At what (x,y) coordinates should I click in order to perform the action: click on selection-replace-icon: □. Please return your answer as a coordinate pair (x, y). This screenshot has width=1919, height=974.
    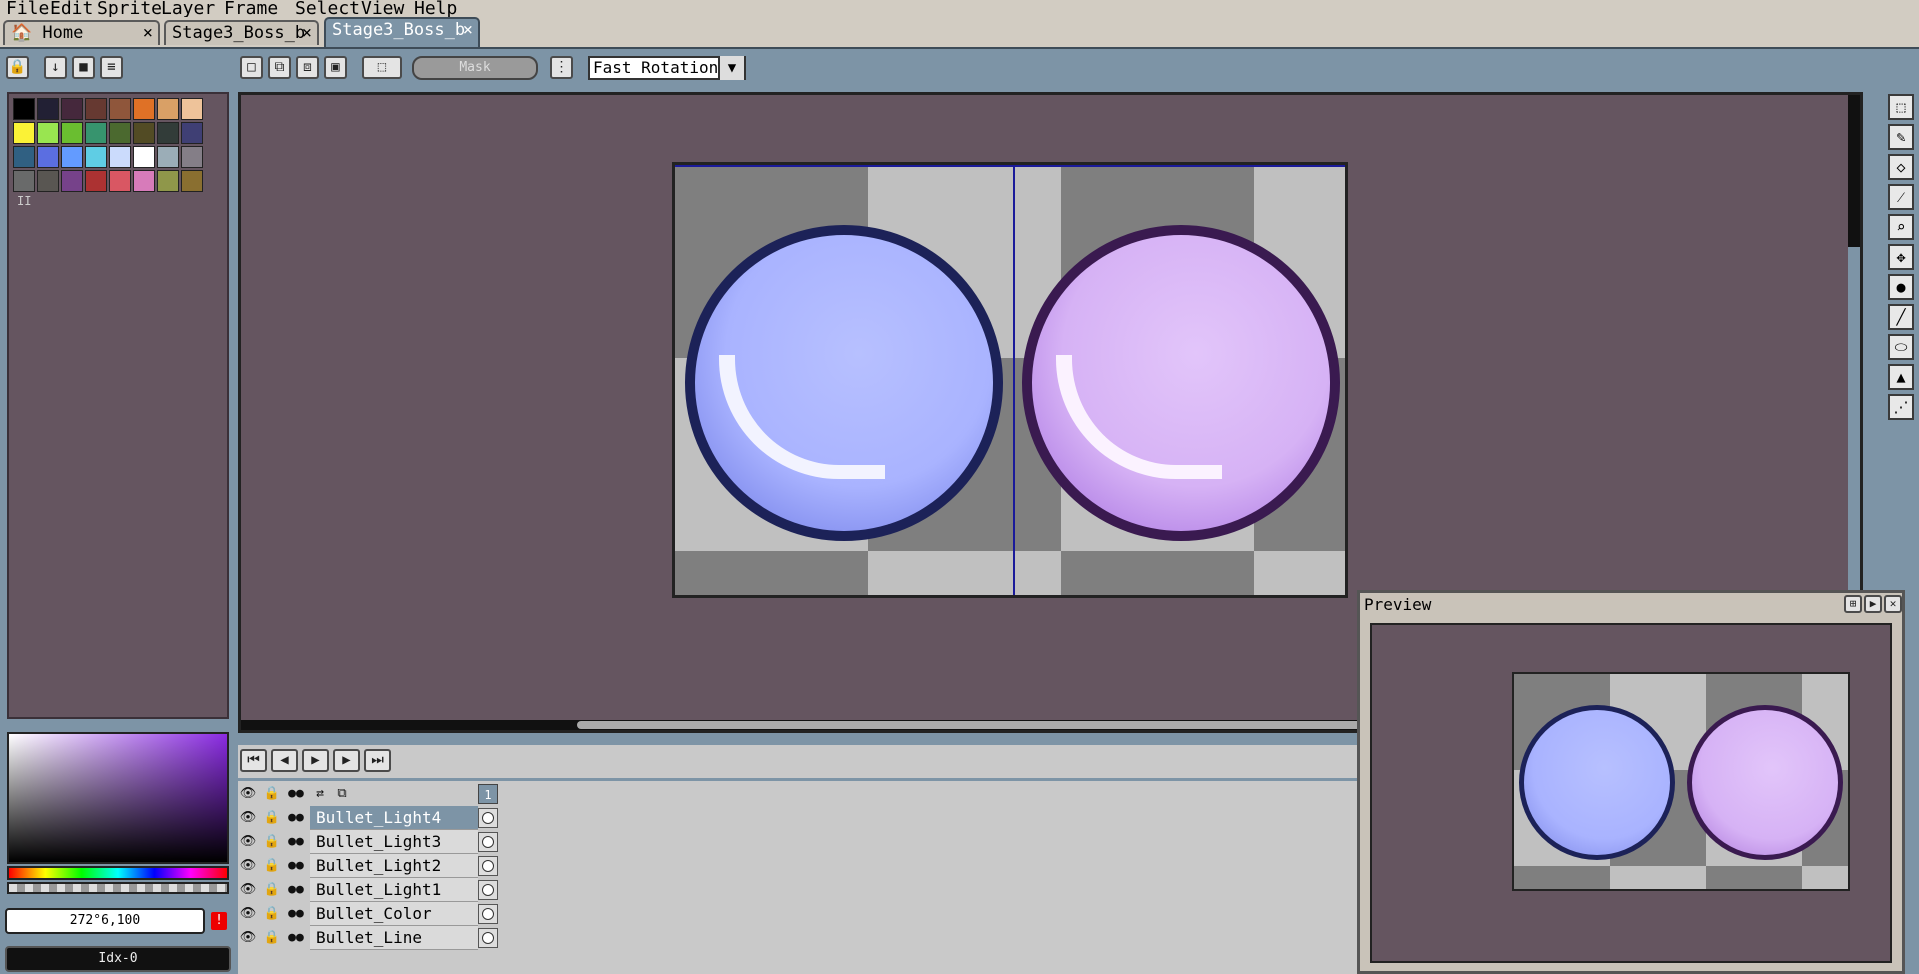
    Looking at the image, I should click on (251, 67).